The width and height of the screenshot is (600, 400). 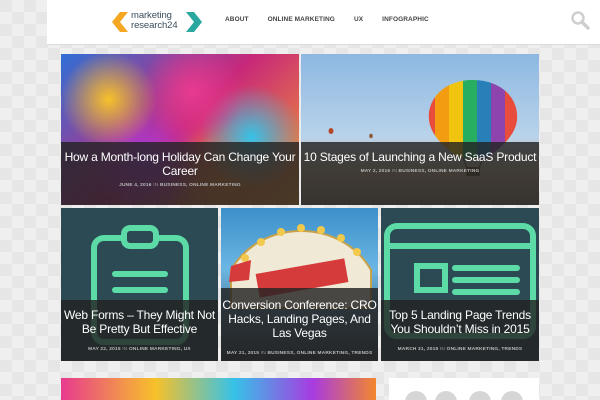 What do you see at coordinates (358, 19) in the screenshot?
I see `nav-ux: UX` at bounding box center [358, 19].